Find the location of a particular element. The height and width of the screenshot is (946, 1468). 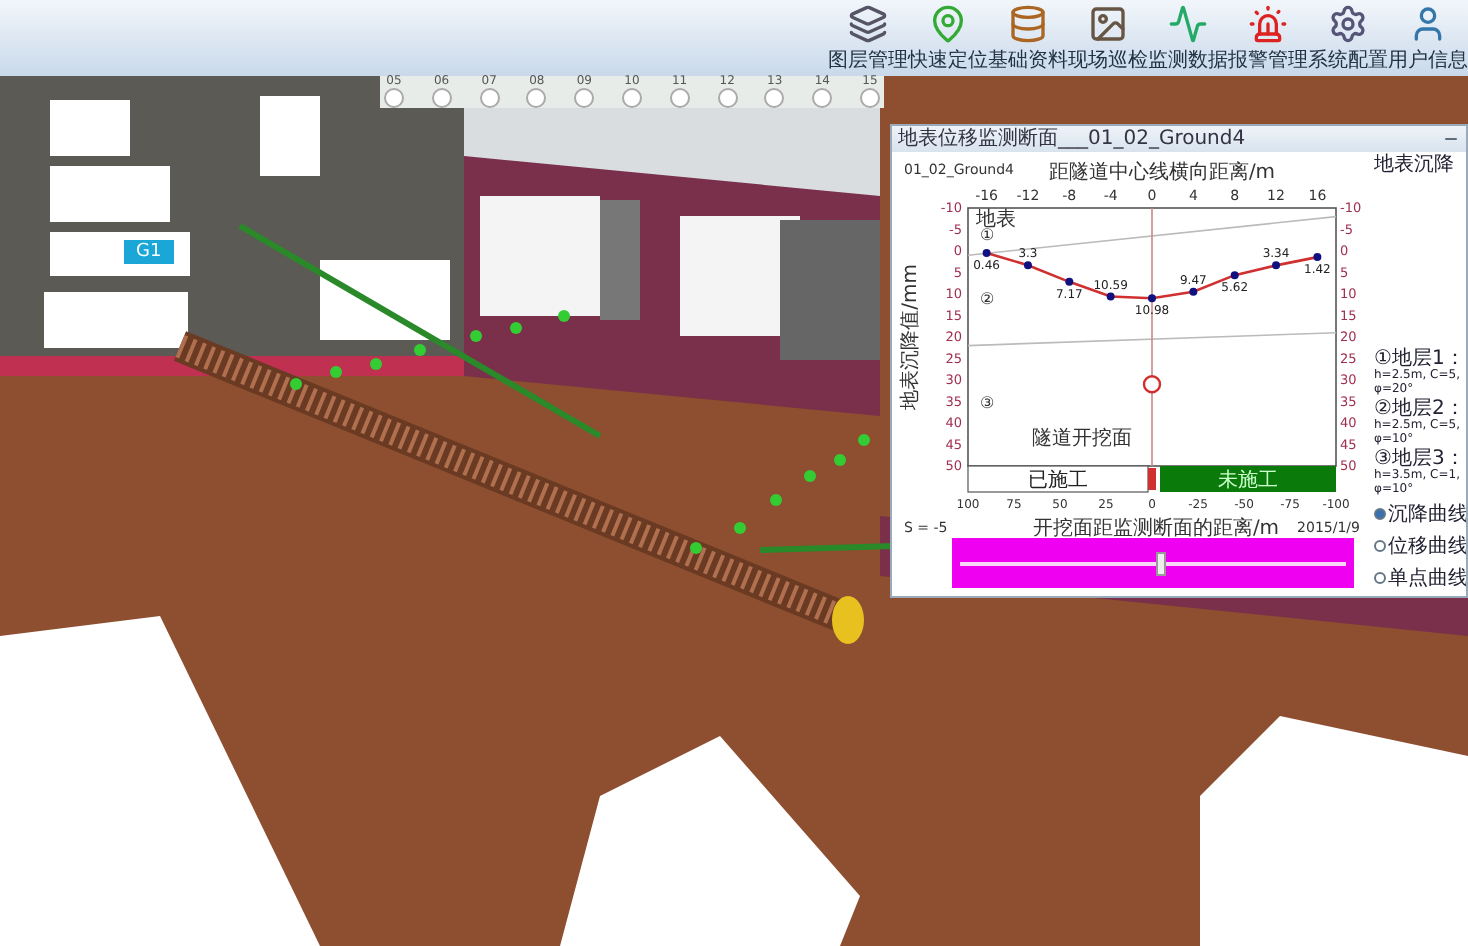

toolbar-button: 监测数据 is located at coordinates (1188, 38).